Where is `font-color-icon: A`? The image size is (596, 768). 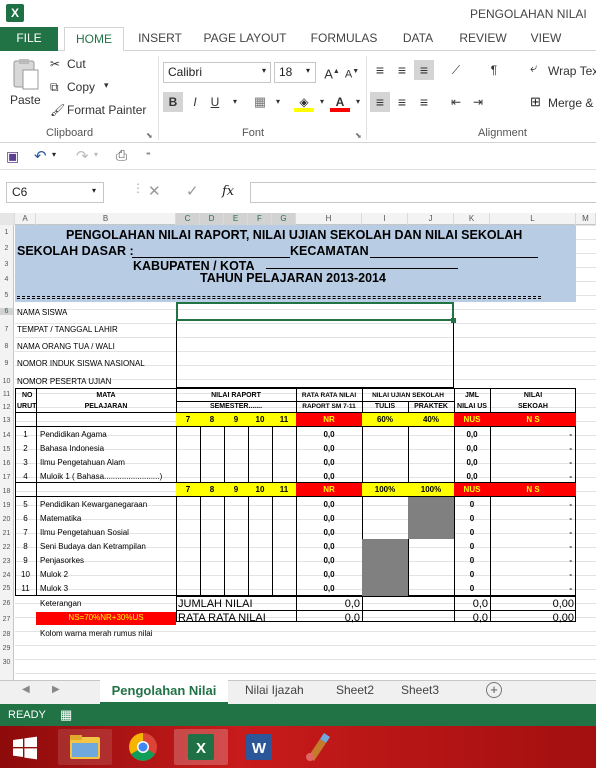
font-color-icon: A is located at coordinates (340, 102).